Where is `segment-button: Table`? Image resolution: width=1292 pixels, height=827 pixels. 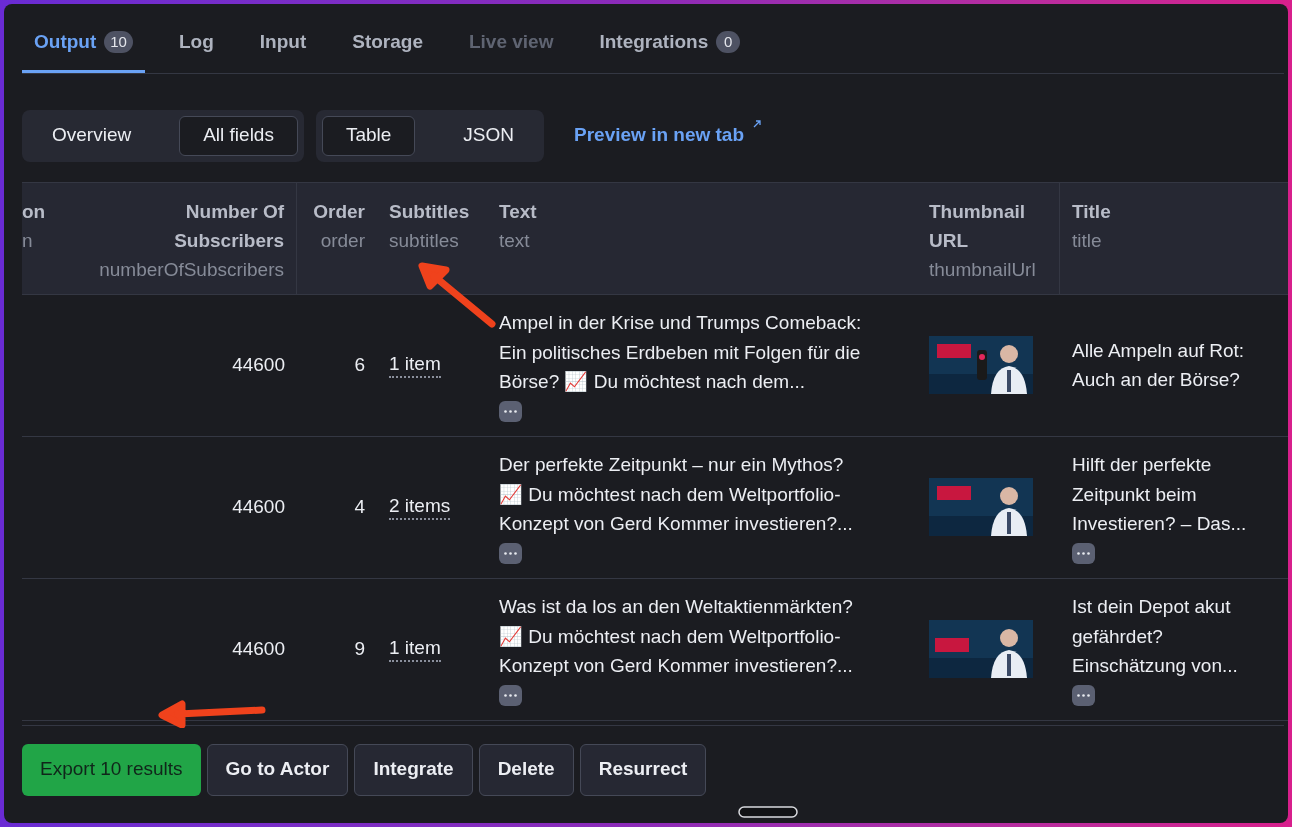
segment-button: Table is located at coordinates (368, 135).